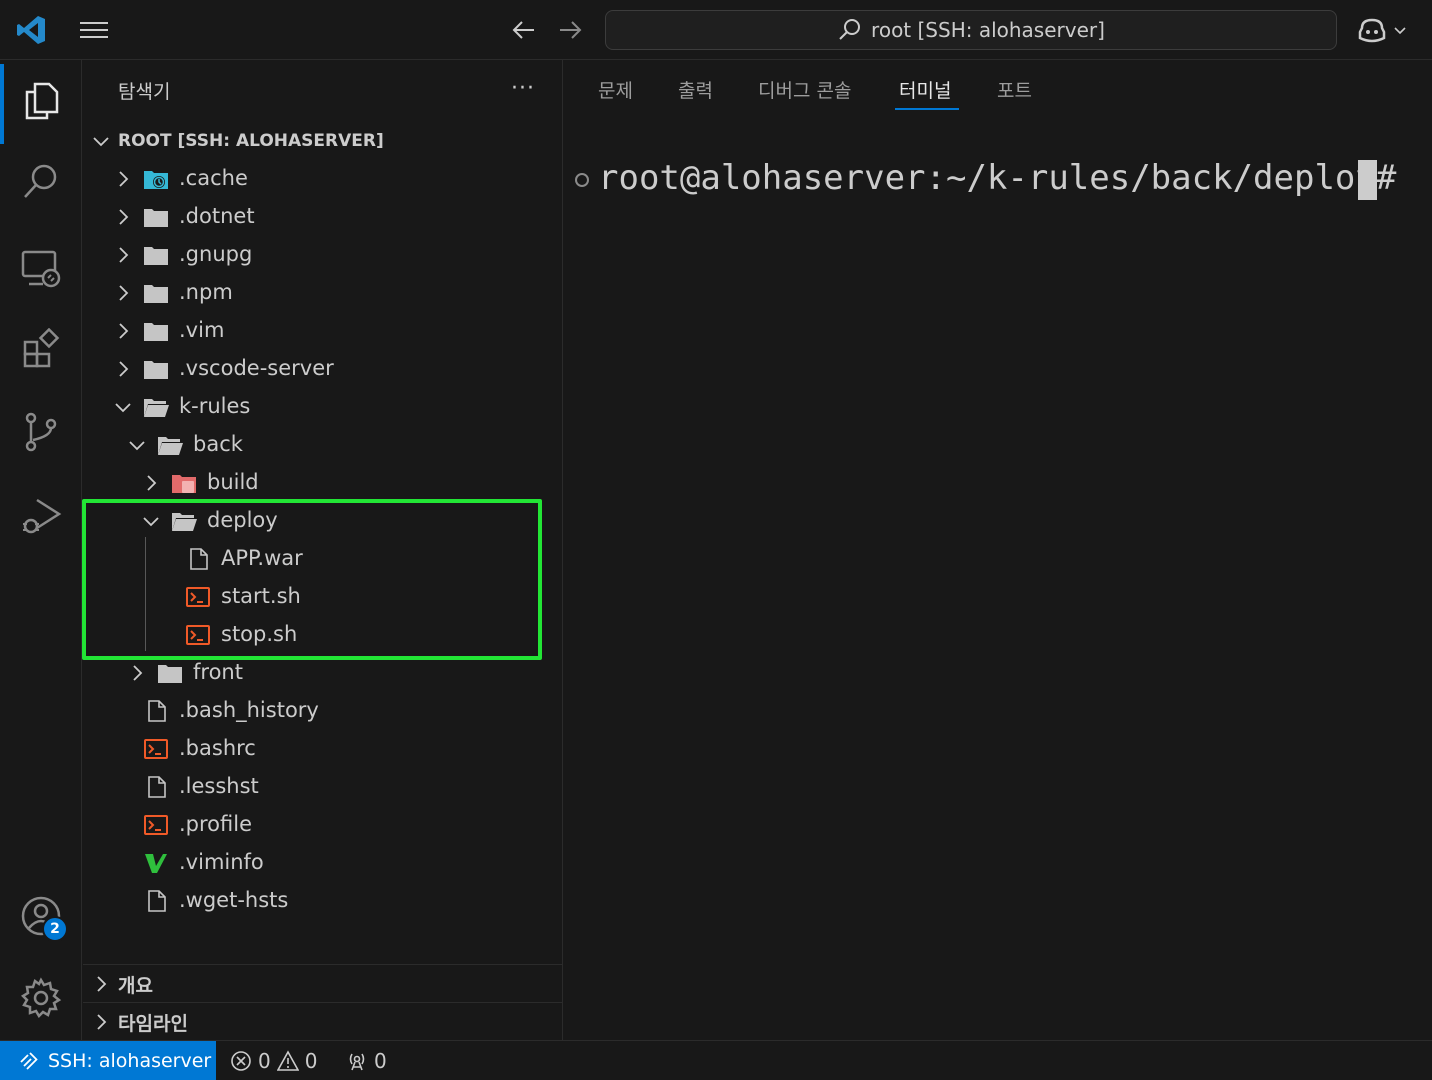  Describe the element at coordinates (144, 92) in the screenshot. I see `explorer-title: 탐색기` at that location.